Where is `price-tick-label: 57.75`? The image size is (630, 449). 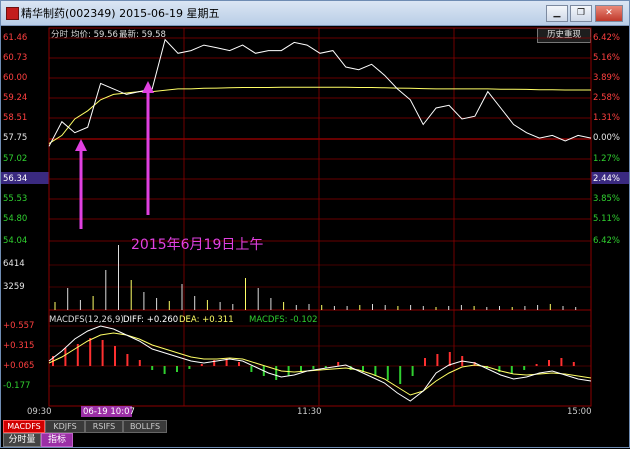
price-tick-label: 57.75 is located at coordinates (15, 138).